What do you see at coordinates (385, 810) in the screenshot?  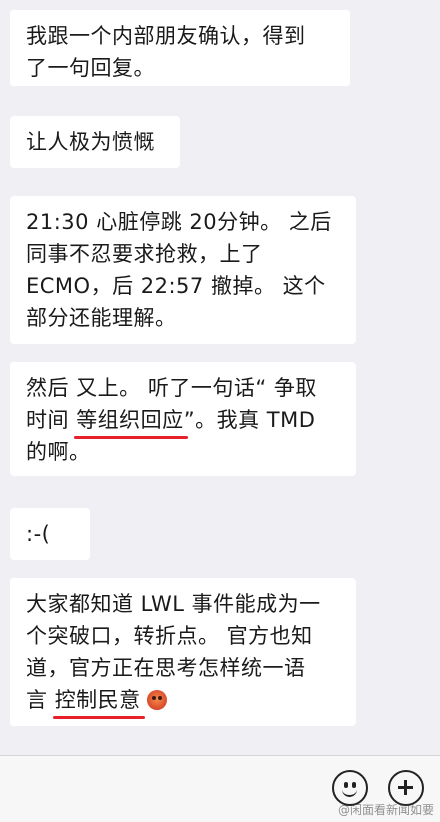 I see `watermark: @闲面看新闻如要` at bounding box center [385, 810].